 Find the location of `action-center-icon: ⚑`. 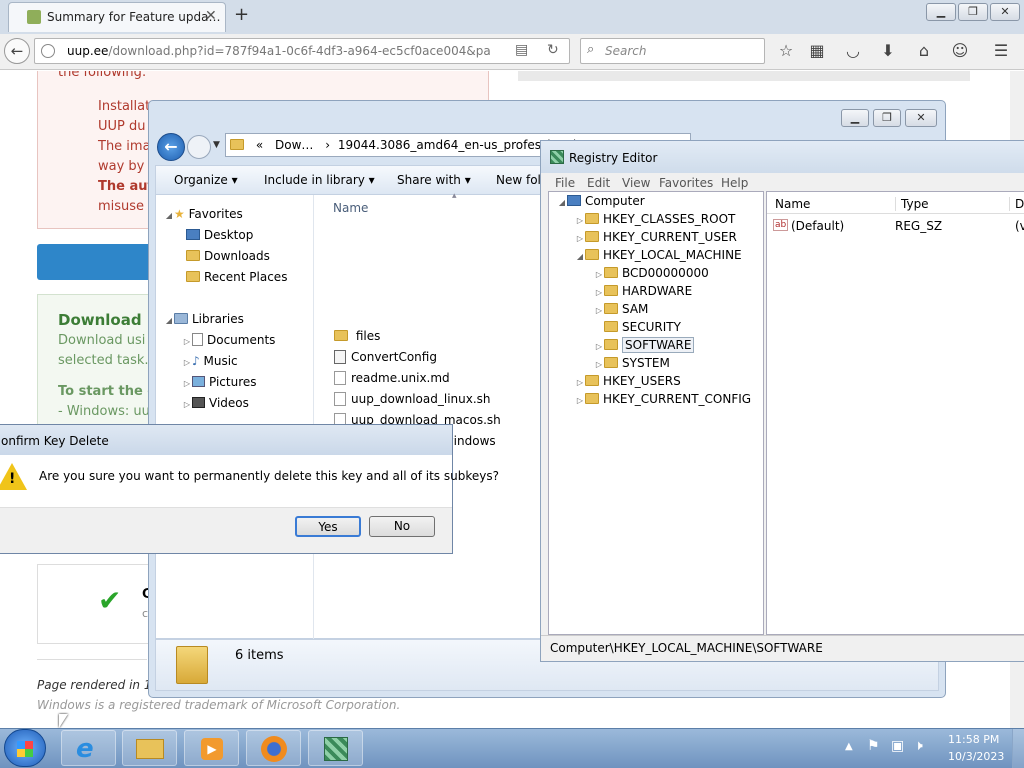

action-center-icon: ⚑ is located at coordinates (873, 746).